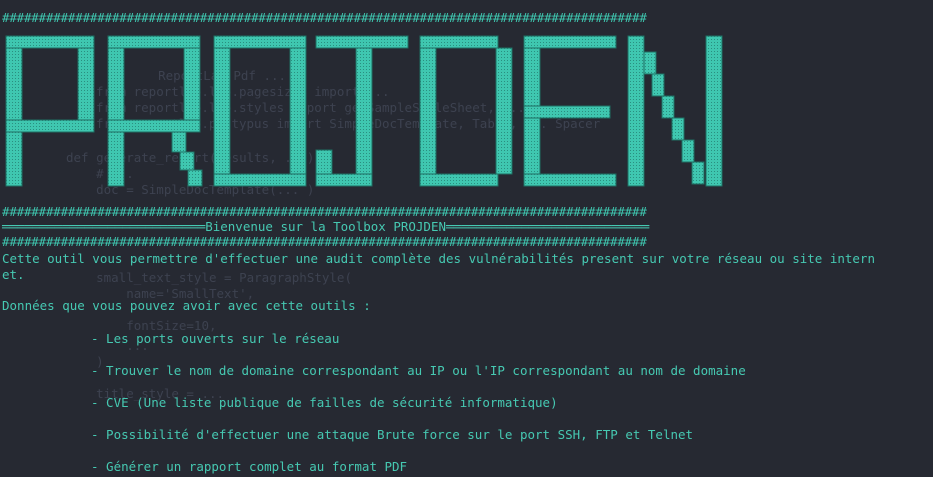  What do you see at coordinates (675, 111) in the screenshot?
I see `banner-letter-n` at bounding box center [675, 111].